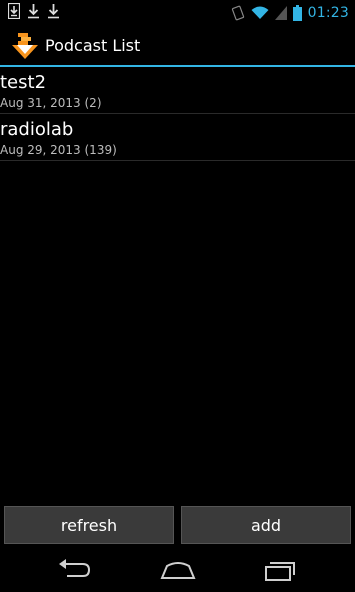  What do you see at coordinates (177, 90) in the screenshot?
I see `list-item: test2 Aug 31, 2013 (2)` at bounding box center [177, 90].